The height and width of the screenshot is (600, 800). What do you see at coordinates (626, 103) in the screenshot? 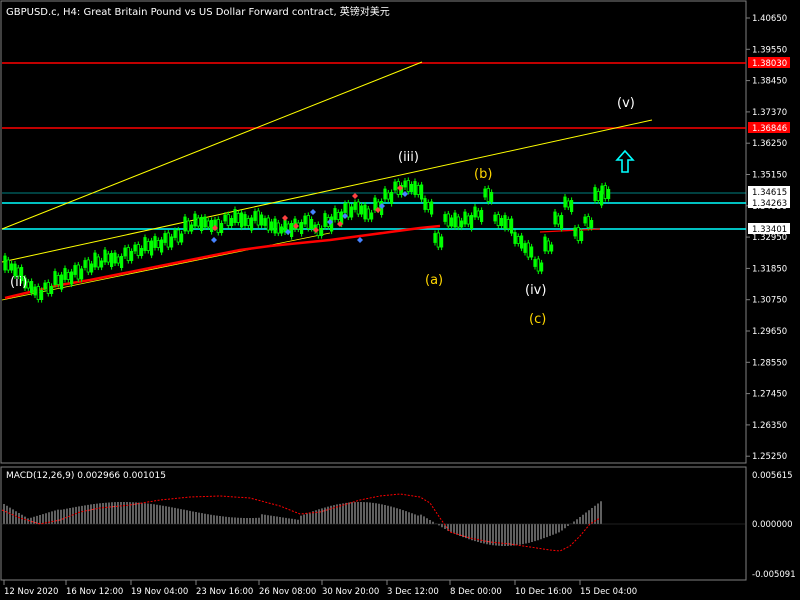
I see `wave-label-v: (v)` at bounding box center [626, 103].